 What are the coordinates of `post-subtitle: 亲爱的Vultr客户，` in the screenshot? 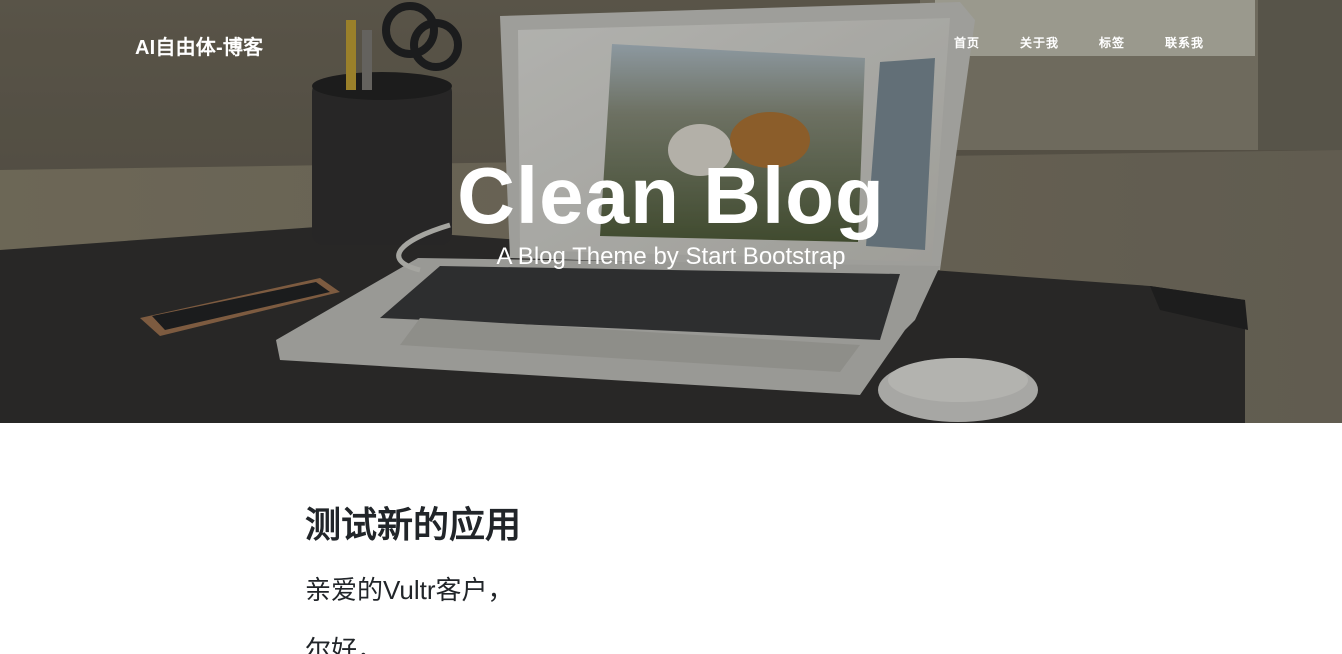 It's located at (409, 590).